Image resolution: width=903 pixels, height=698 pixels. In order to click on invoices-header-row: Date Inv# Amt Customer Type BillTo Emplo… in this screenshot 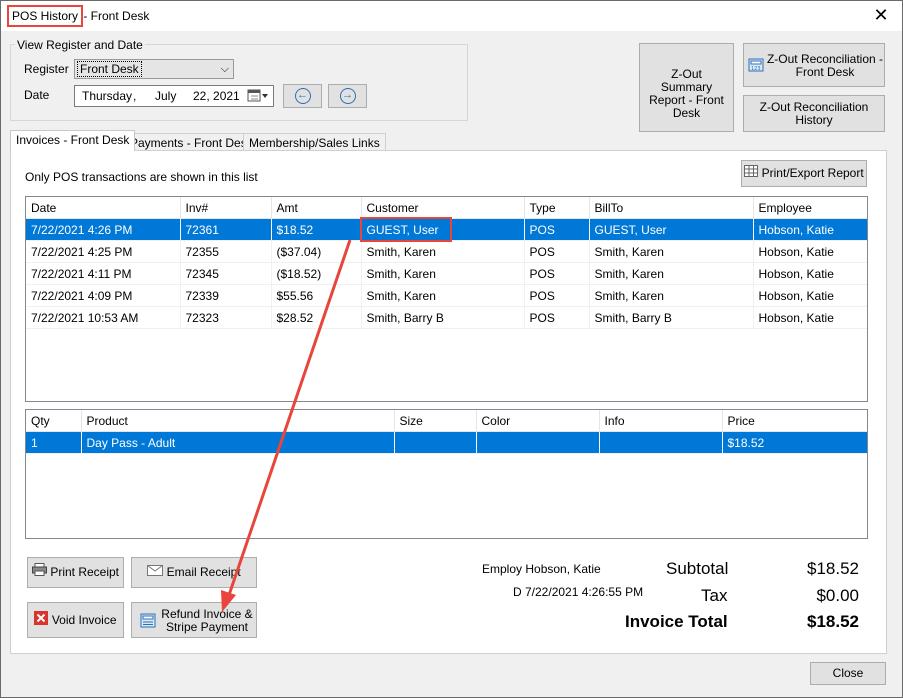, I will do `click(446, 208)`.